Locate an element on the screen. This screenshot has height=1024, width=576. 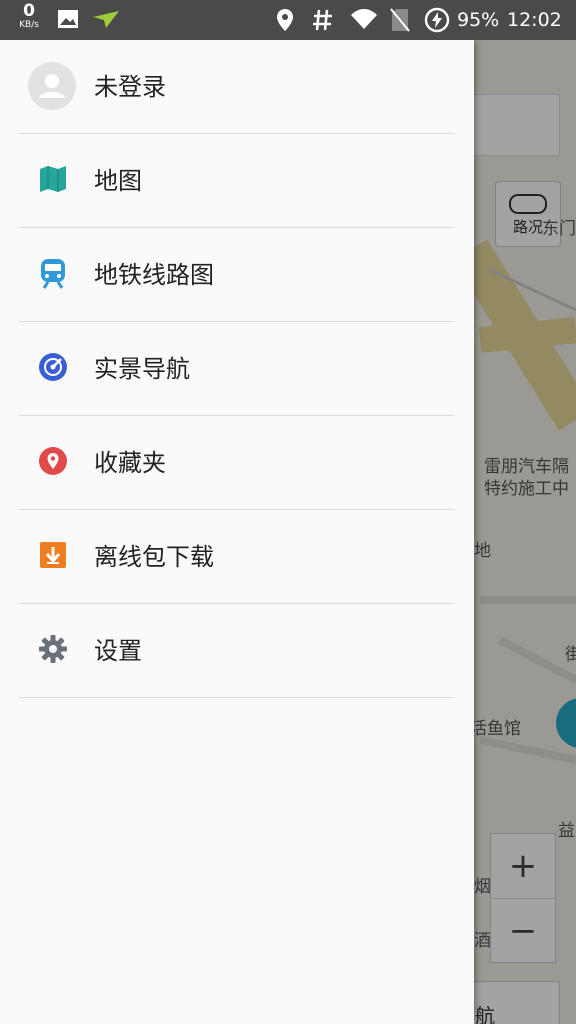
menu-item-map: 地图 is located at coordinates (237, 181).